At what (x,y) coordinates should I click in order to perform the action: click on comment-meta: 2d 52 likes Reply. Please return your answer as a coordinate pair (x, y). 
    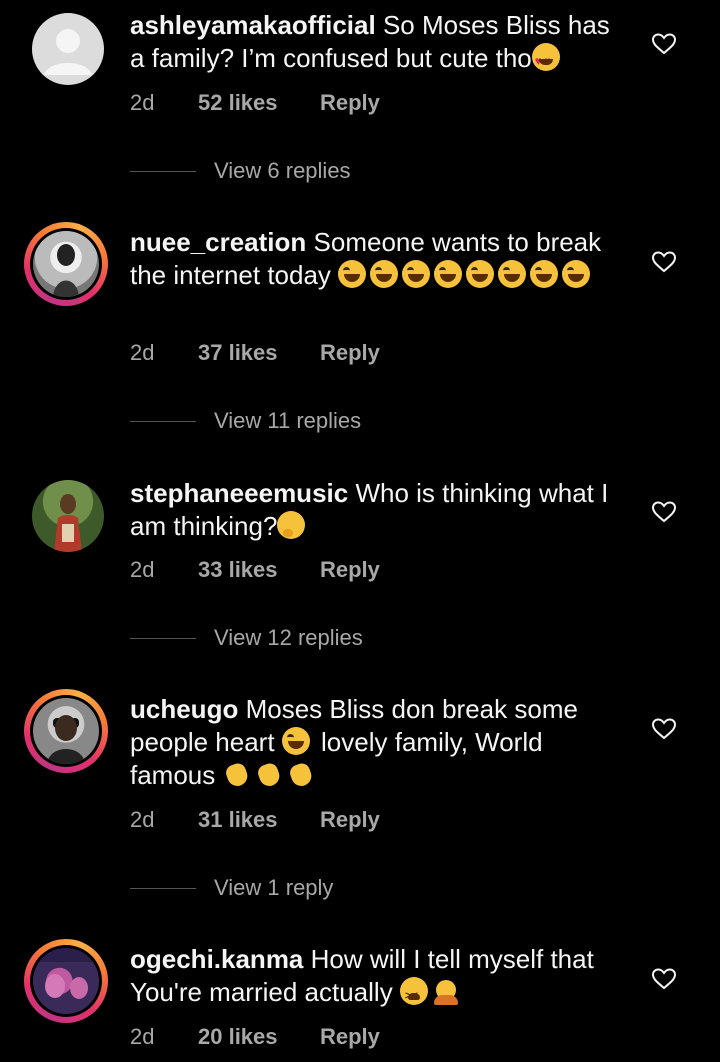
    Looking at the image, I should click on (255, 103).